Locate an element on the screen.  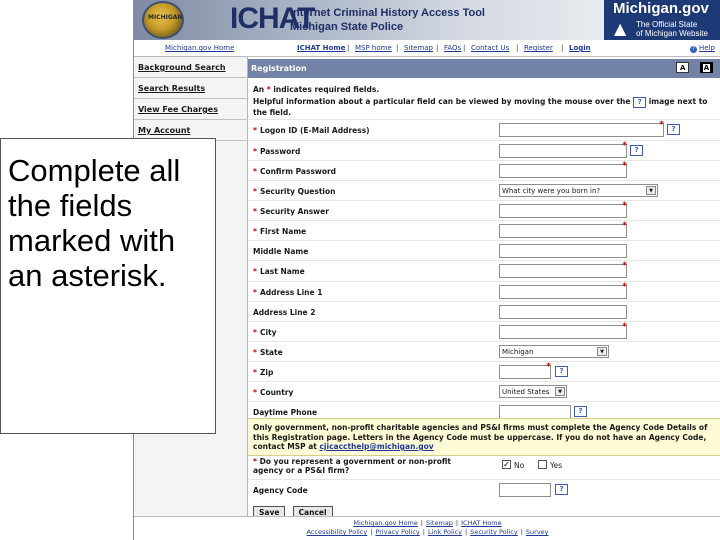
field-row-logon-id: * Logon ID (E-Mail Address) * ? is located at coordinates (484, 129).